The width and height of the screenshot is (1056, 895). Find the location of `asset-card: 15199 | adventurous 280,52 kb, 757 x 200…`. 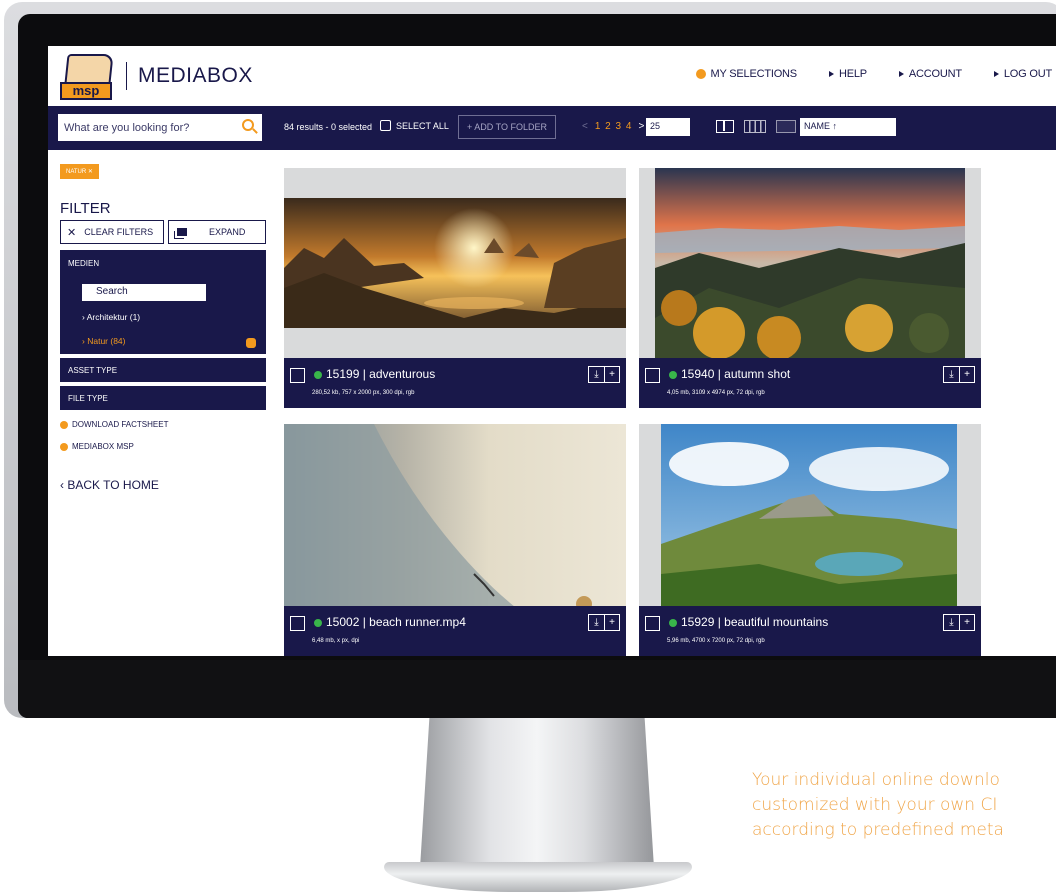

asset-card: 15199 | adventurous 280,52 kb, 757 x 200… is located at coordinates (455, 288).